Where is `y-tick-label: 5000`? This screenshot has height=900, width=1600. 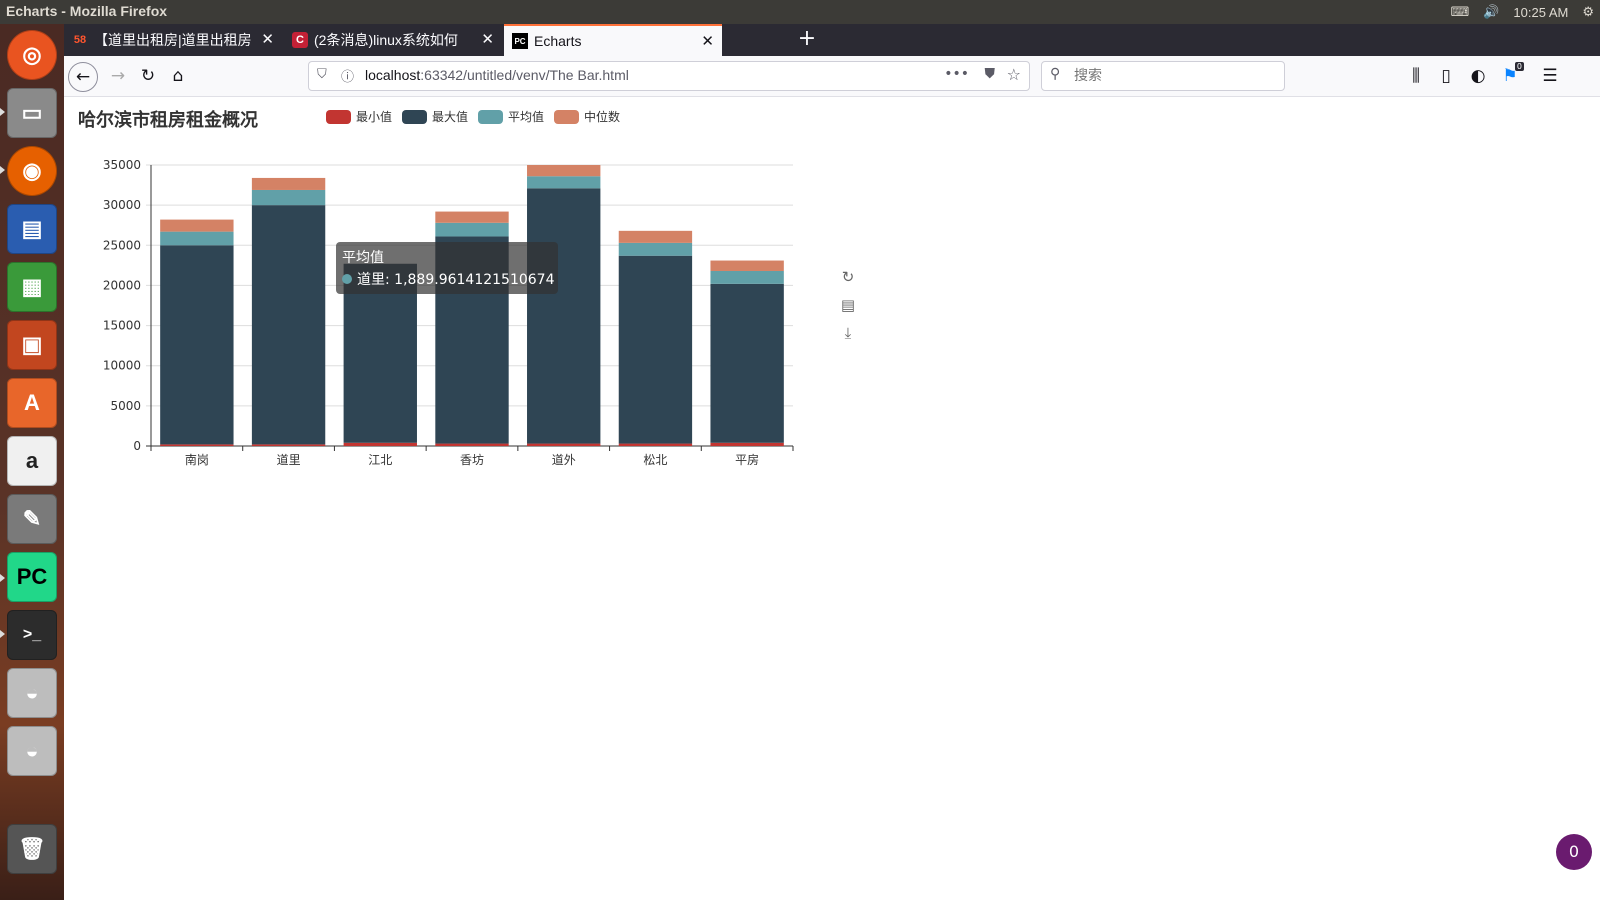 y-tick-label: 5000 is located at coordinates (125, 406).